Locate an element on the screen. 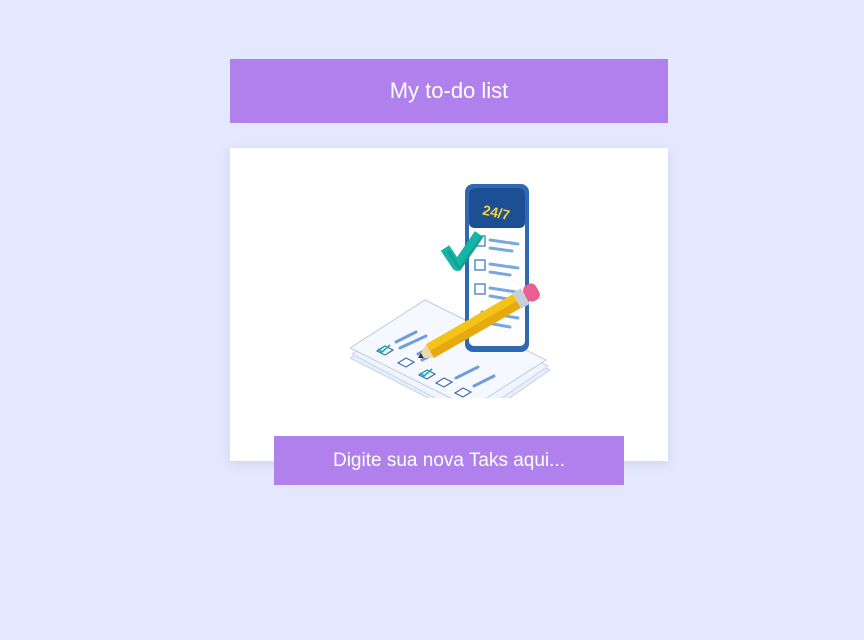  app-title: My to-do list is located at coordinates (449, 90).